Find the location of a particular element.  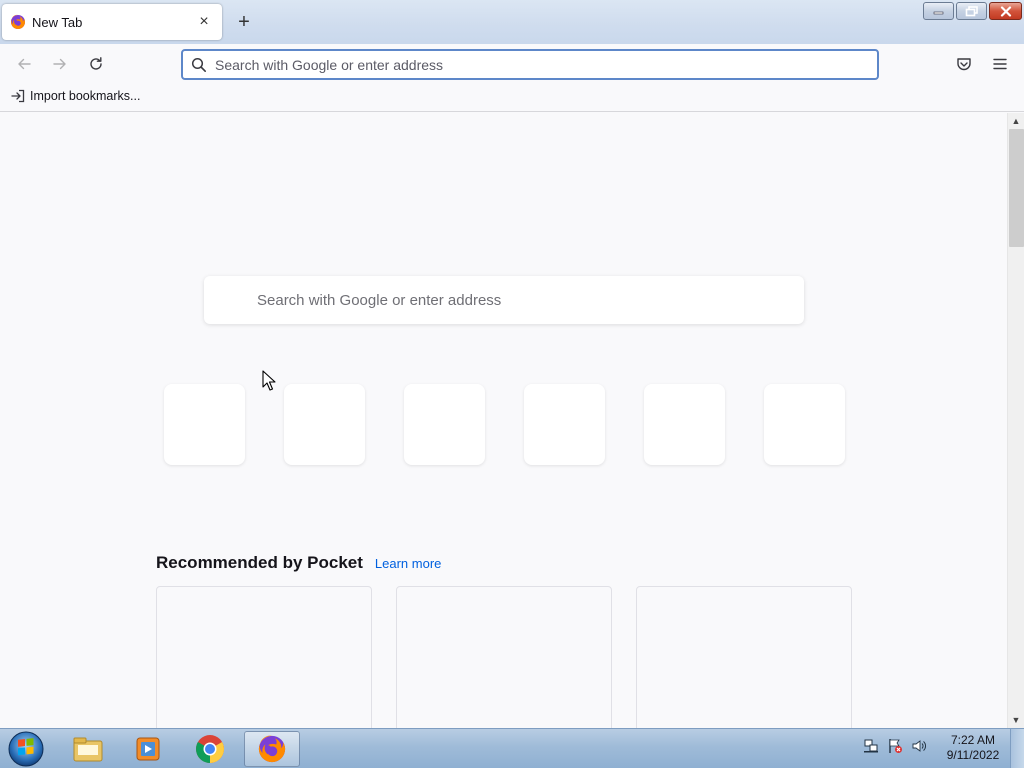

back-arrow-icon is located at coordinates (24, 64).